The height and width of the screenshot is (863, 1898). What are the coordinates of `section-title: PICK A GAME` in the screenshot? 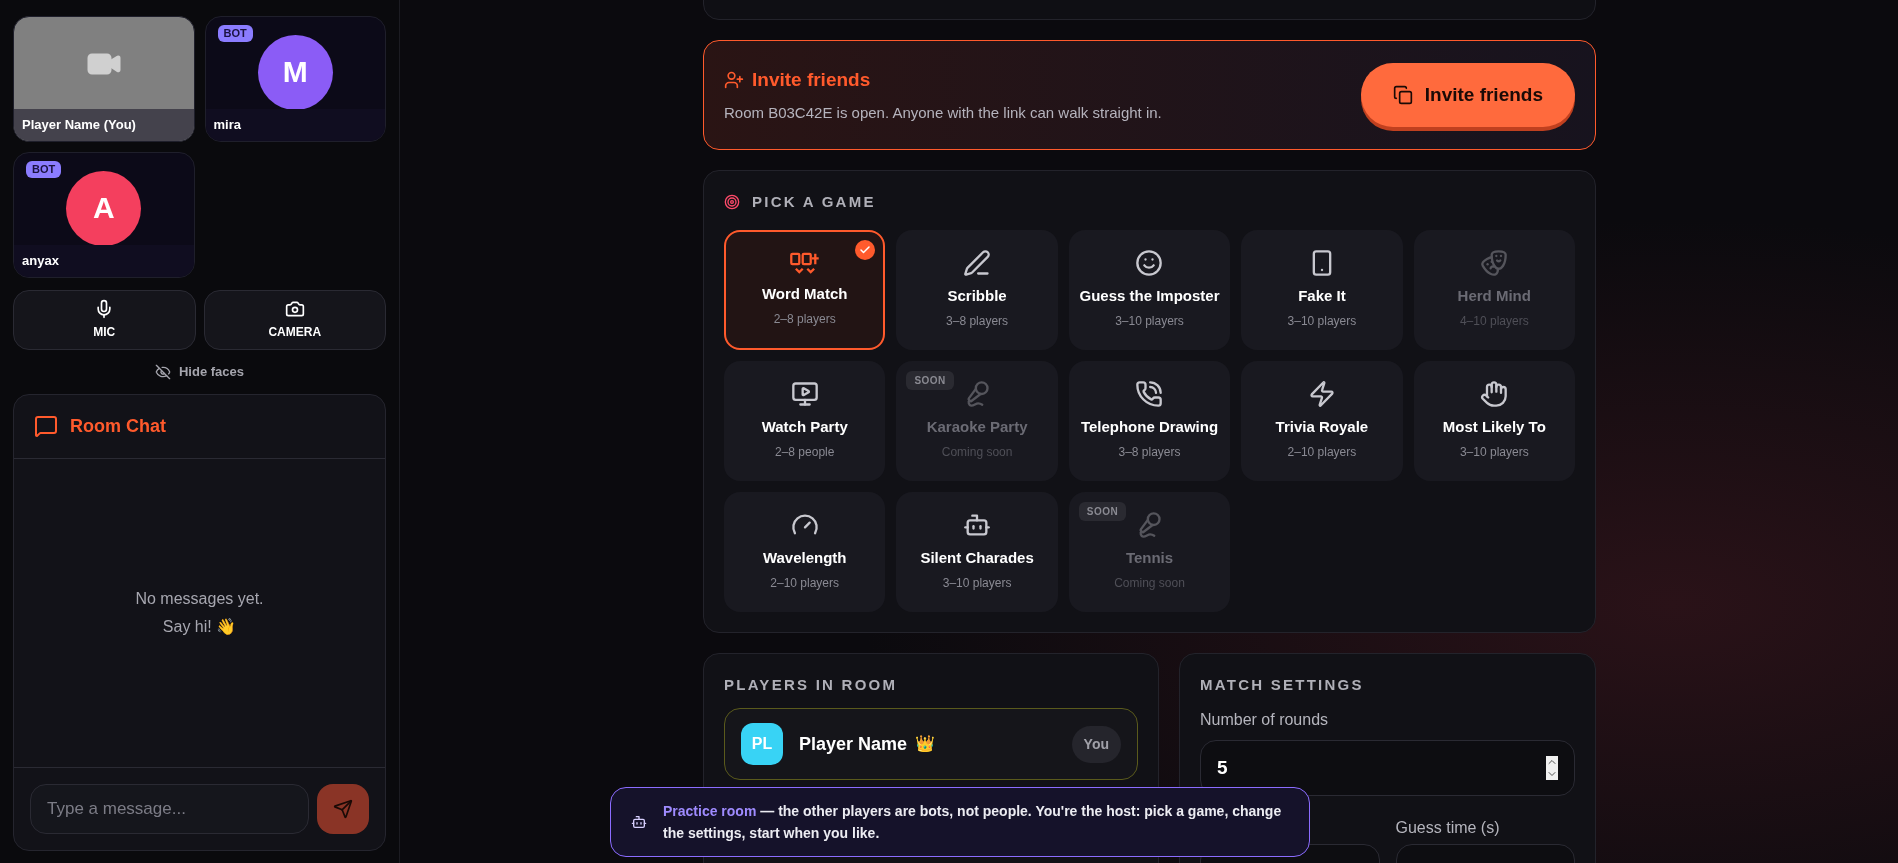 It's located at (814, 202).